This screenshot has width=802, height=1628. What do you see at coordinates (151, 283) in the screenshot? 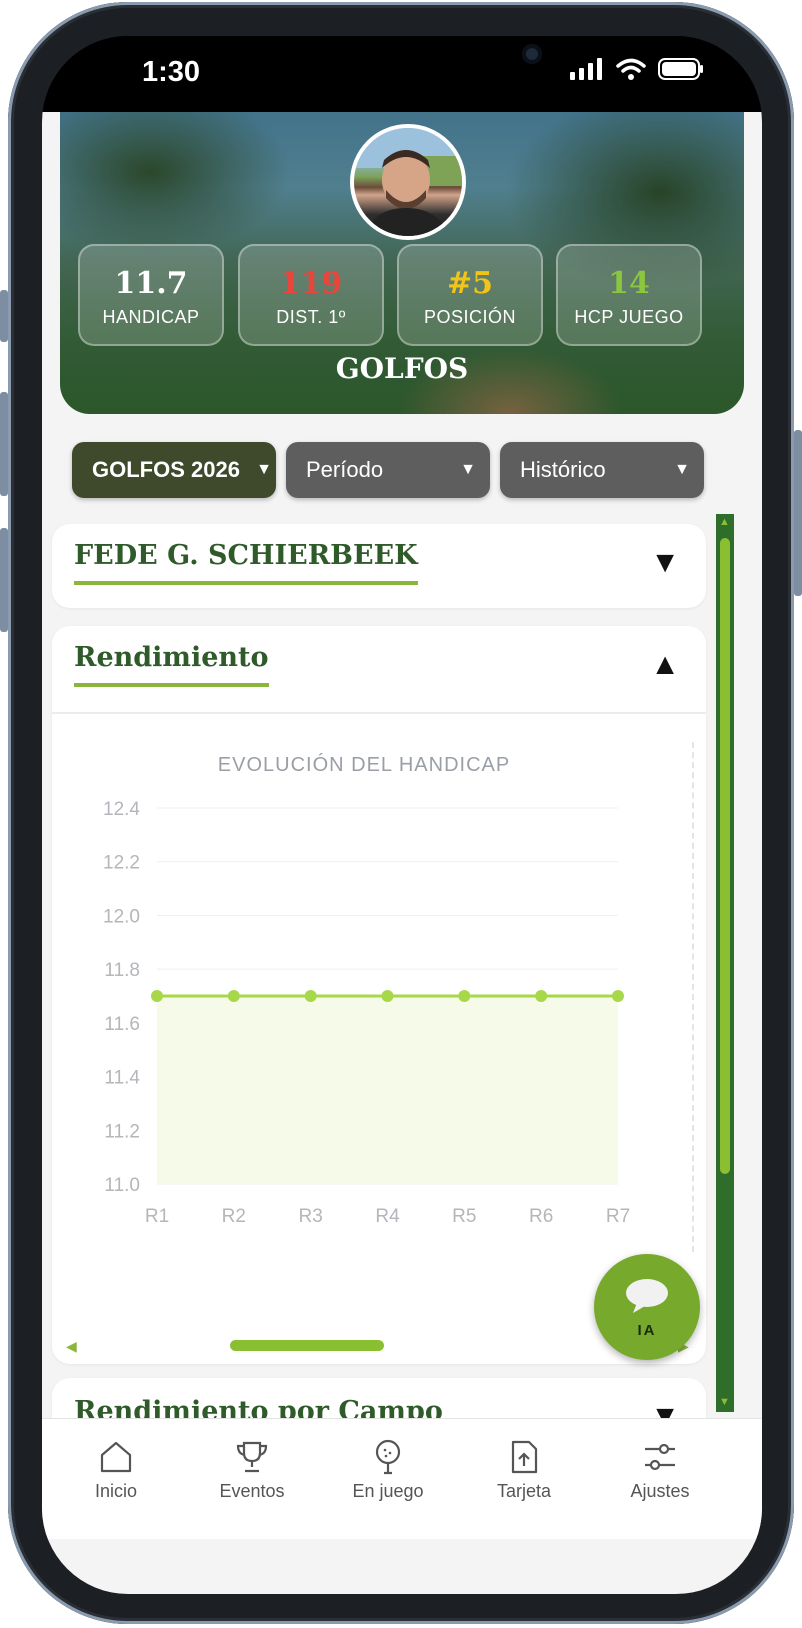
I see `stat-value: 11.7` at bounding box center [151, 283].